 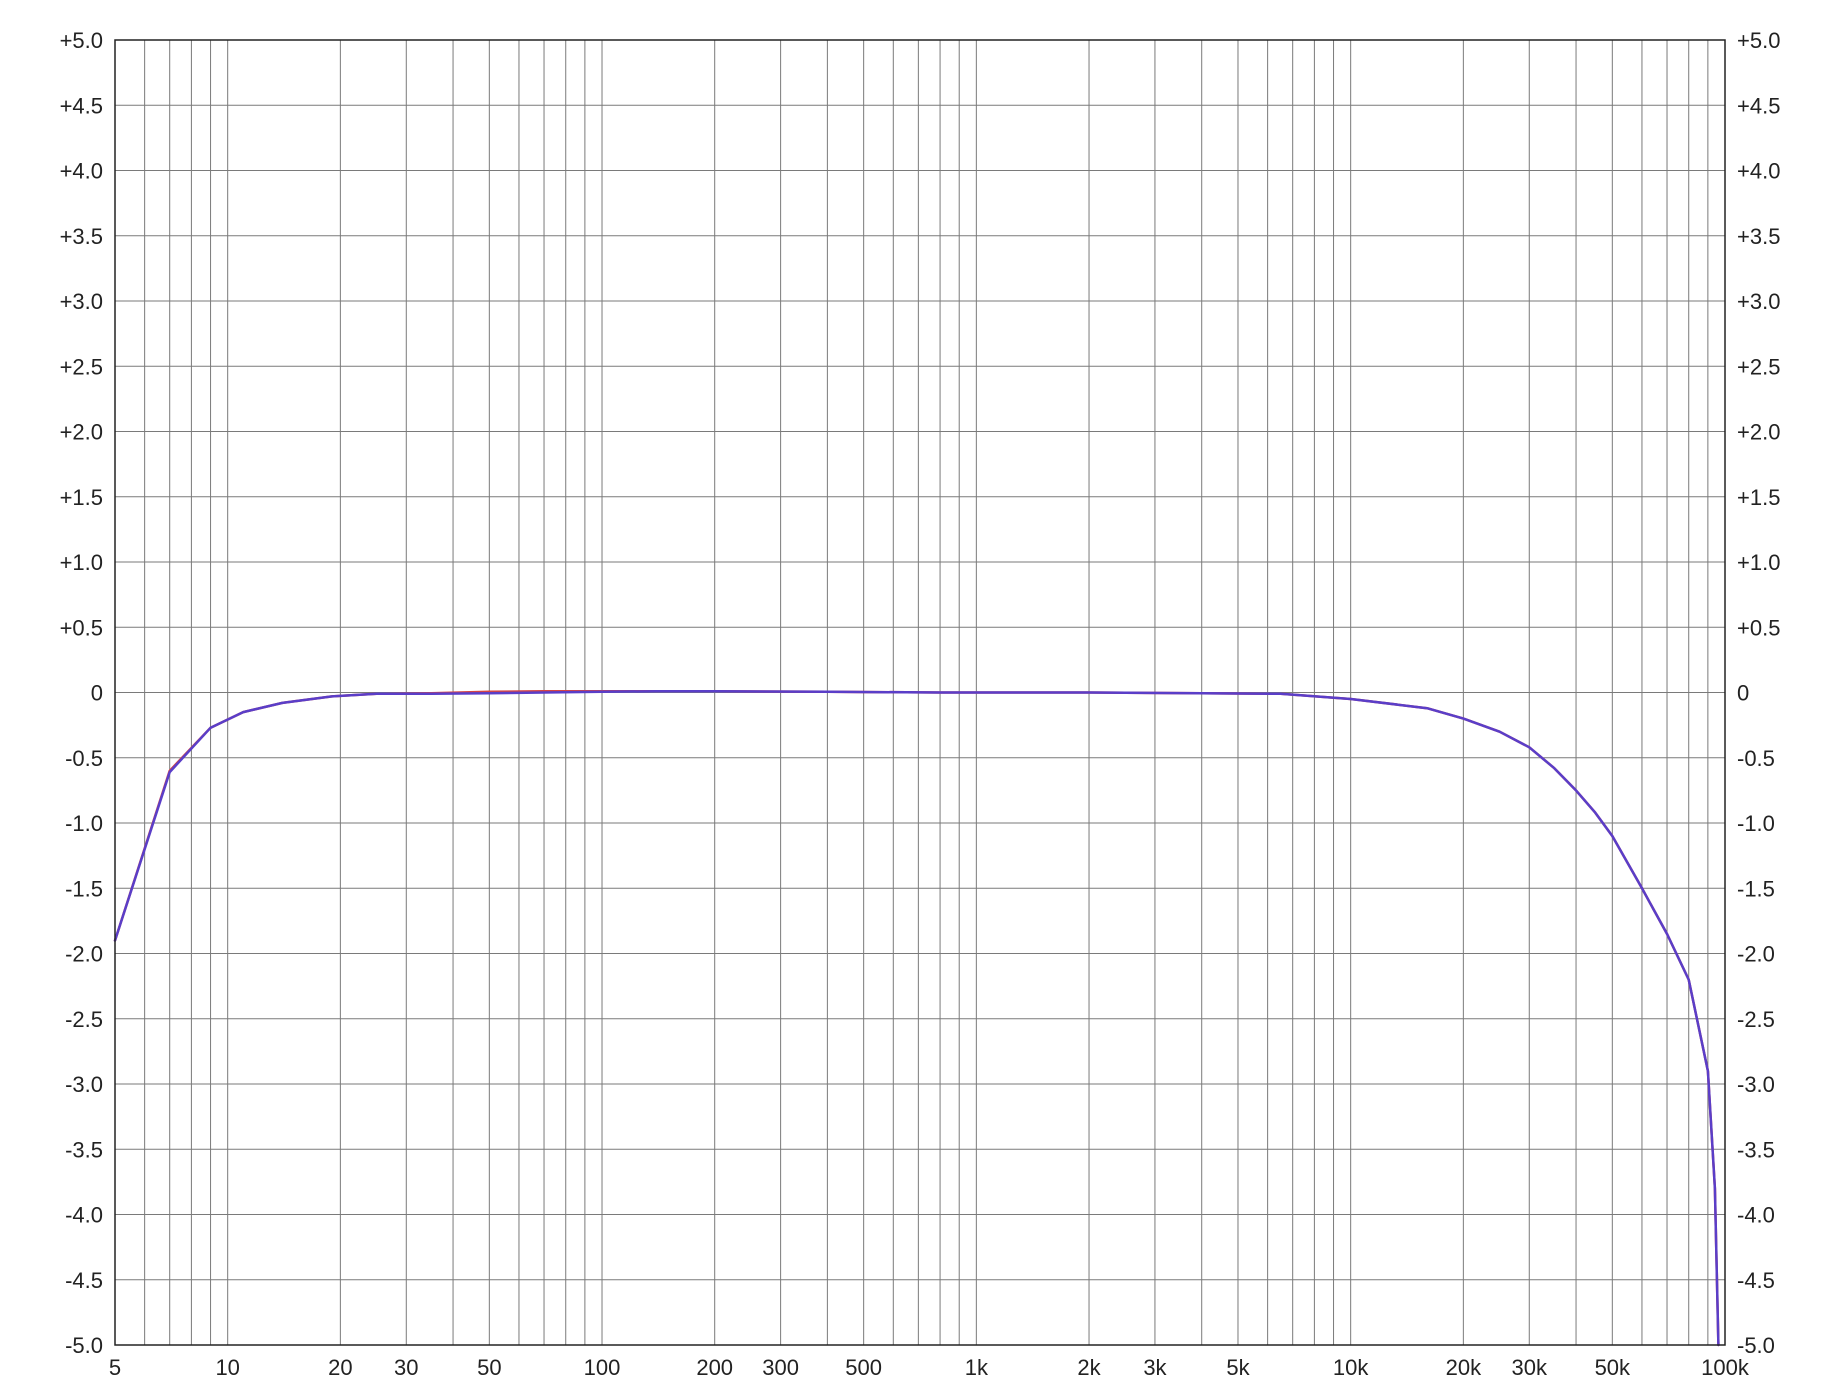 What do you see at coordinates (1089, 1367) in the screenshot?
I see `x-tick-label: 2k` at bounding box center [1089, 1367].